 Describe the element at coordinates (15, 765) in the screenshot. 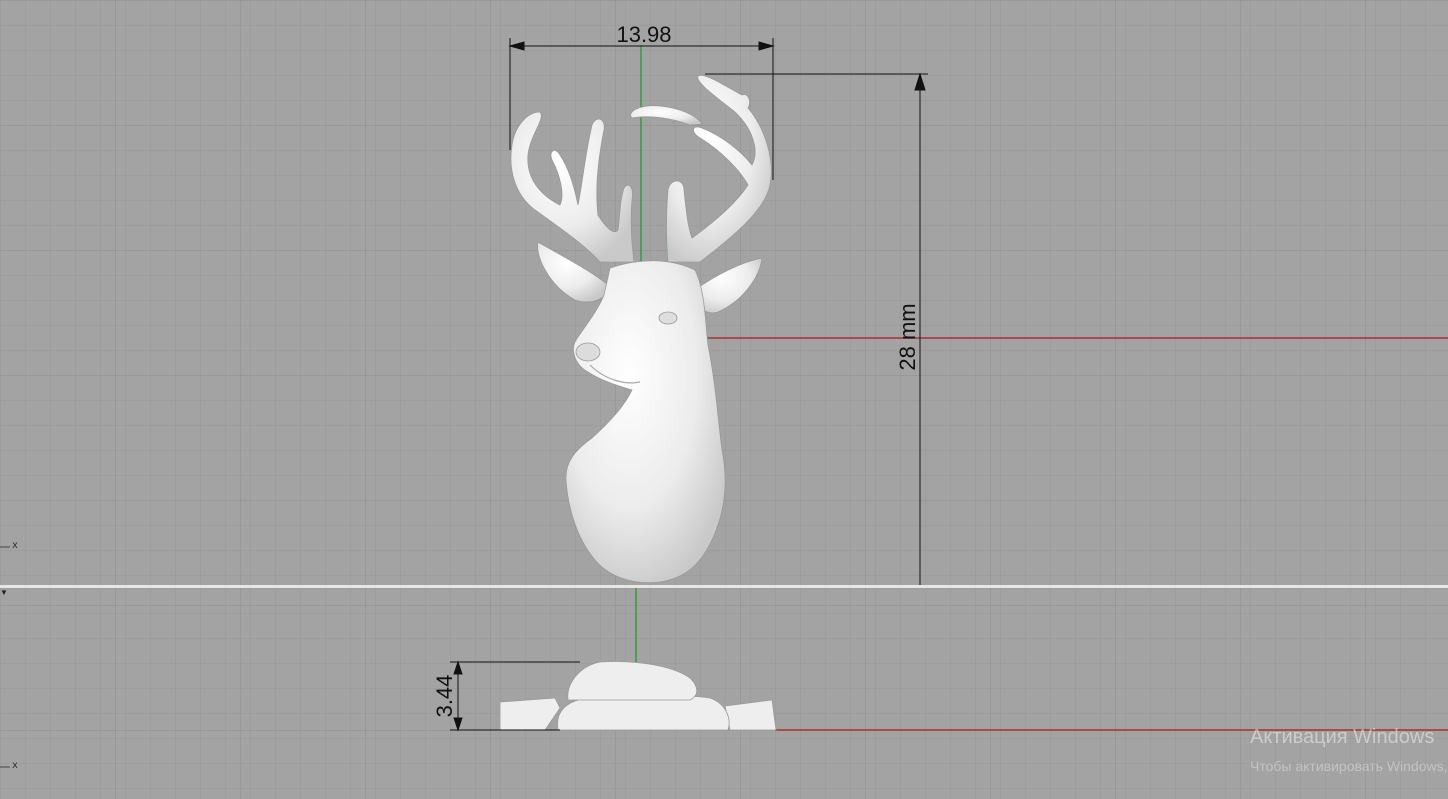

I see `axis-label-x-bottom: x` at that location.